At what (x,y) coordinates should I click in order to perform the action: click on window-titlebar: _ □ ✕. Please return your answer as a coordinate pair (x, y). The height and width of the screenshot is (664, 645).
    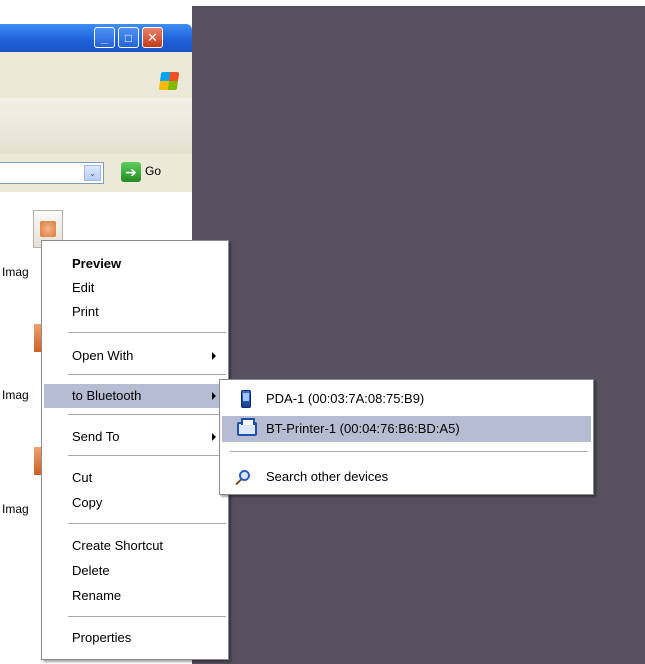
    Looking at the image, I should click on (96, 38).